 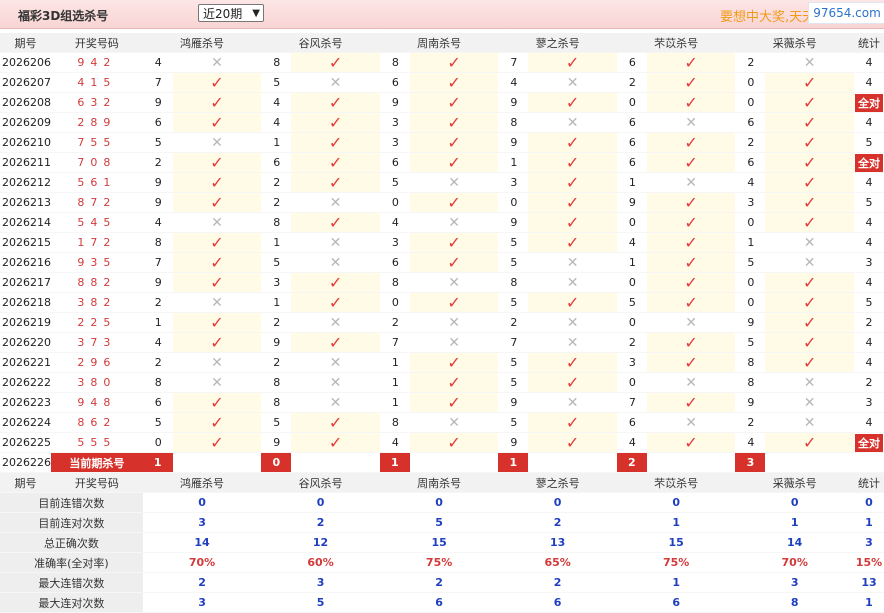 I want to click on stat-value: 60%, so click(x=320, y=562).